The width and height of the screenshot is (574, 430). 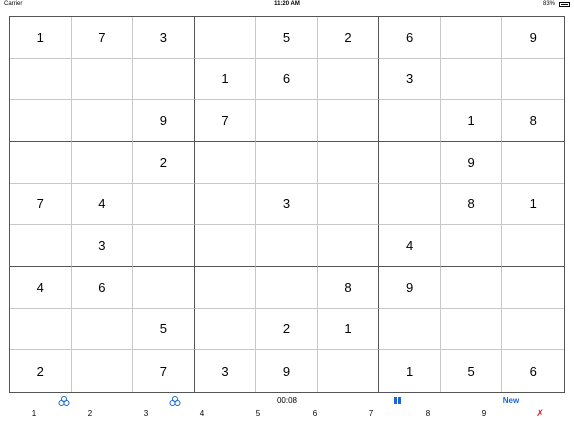 What do you see at coordinates (202, 413) in the screenshot?
I see `number-key-4: 4` at bounding box center [202, 413].